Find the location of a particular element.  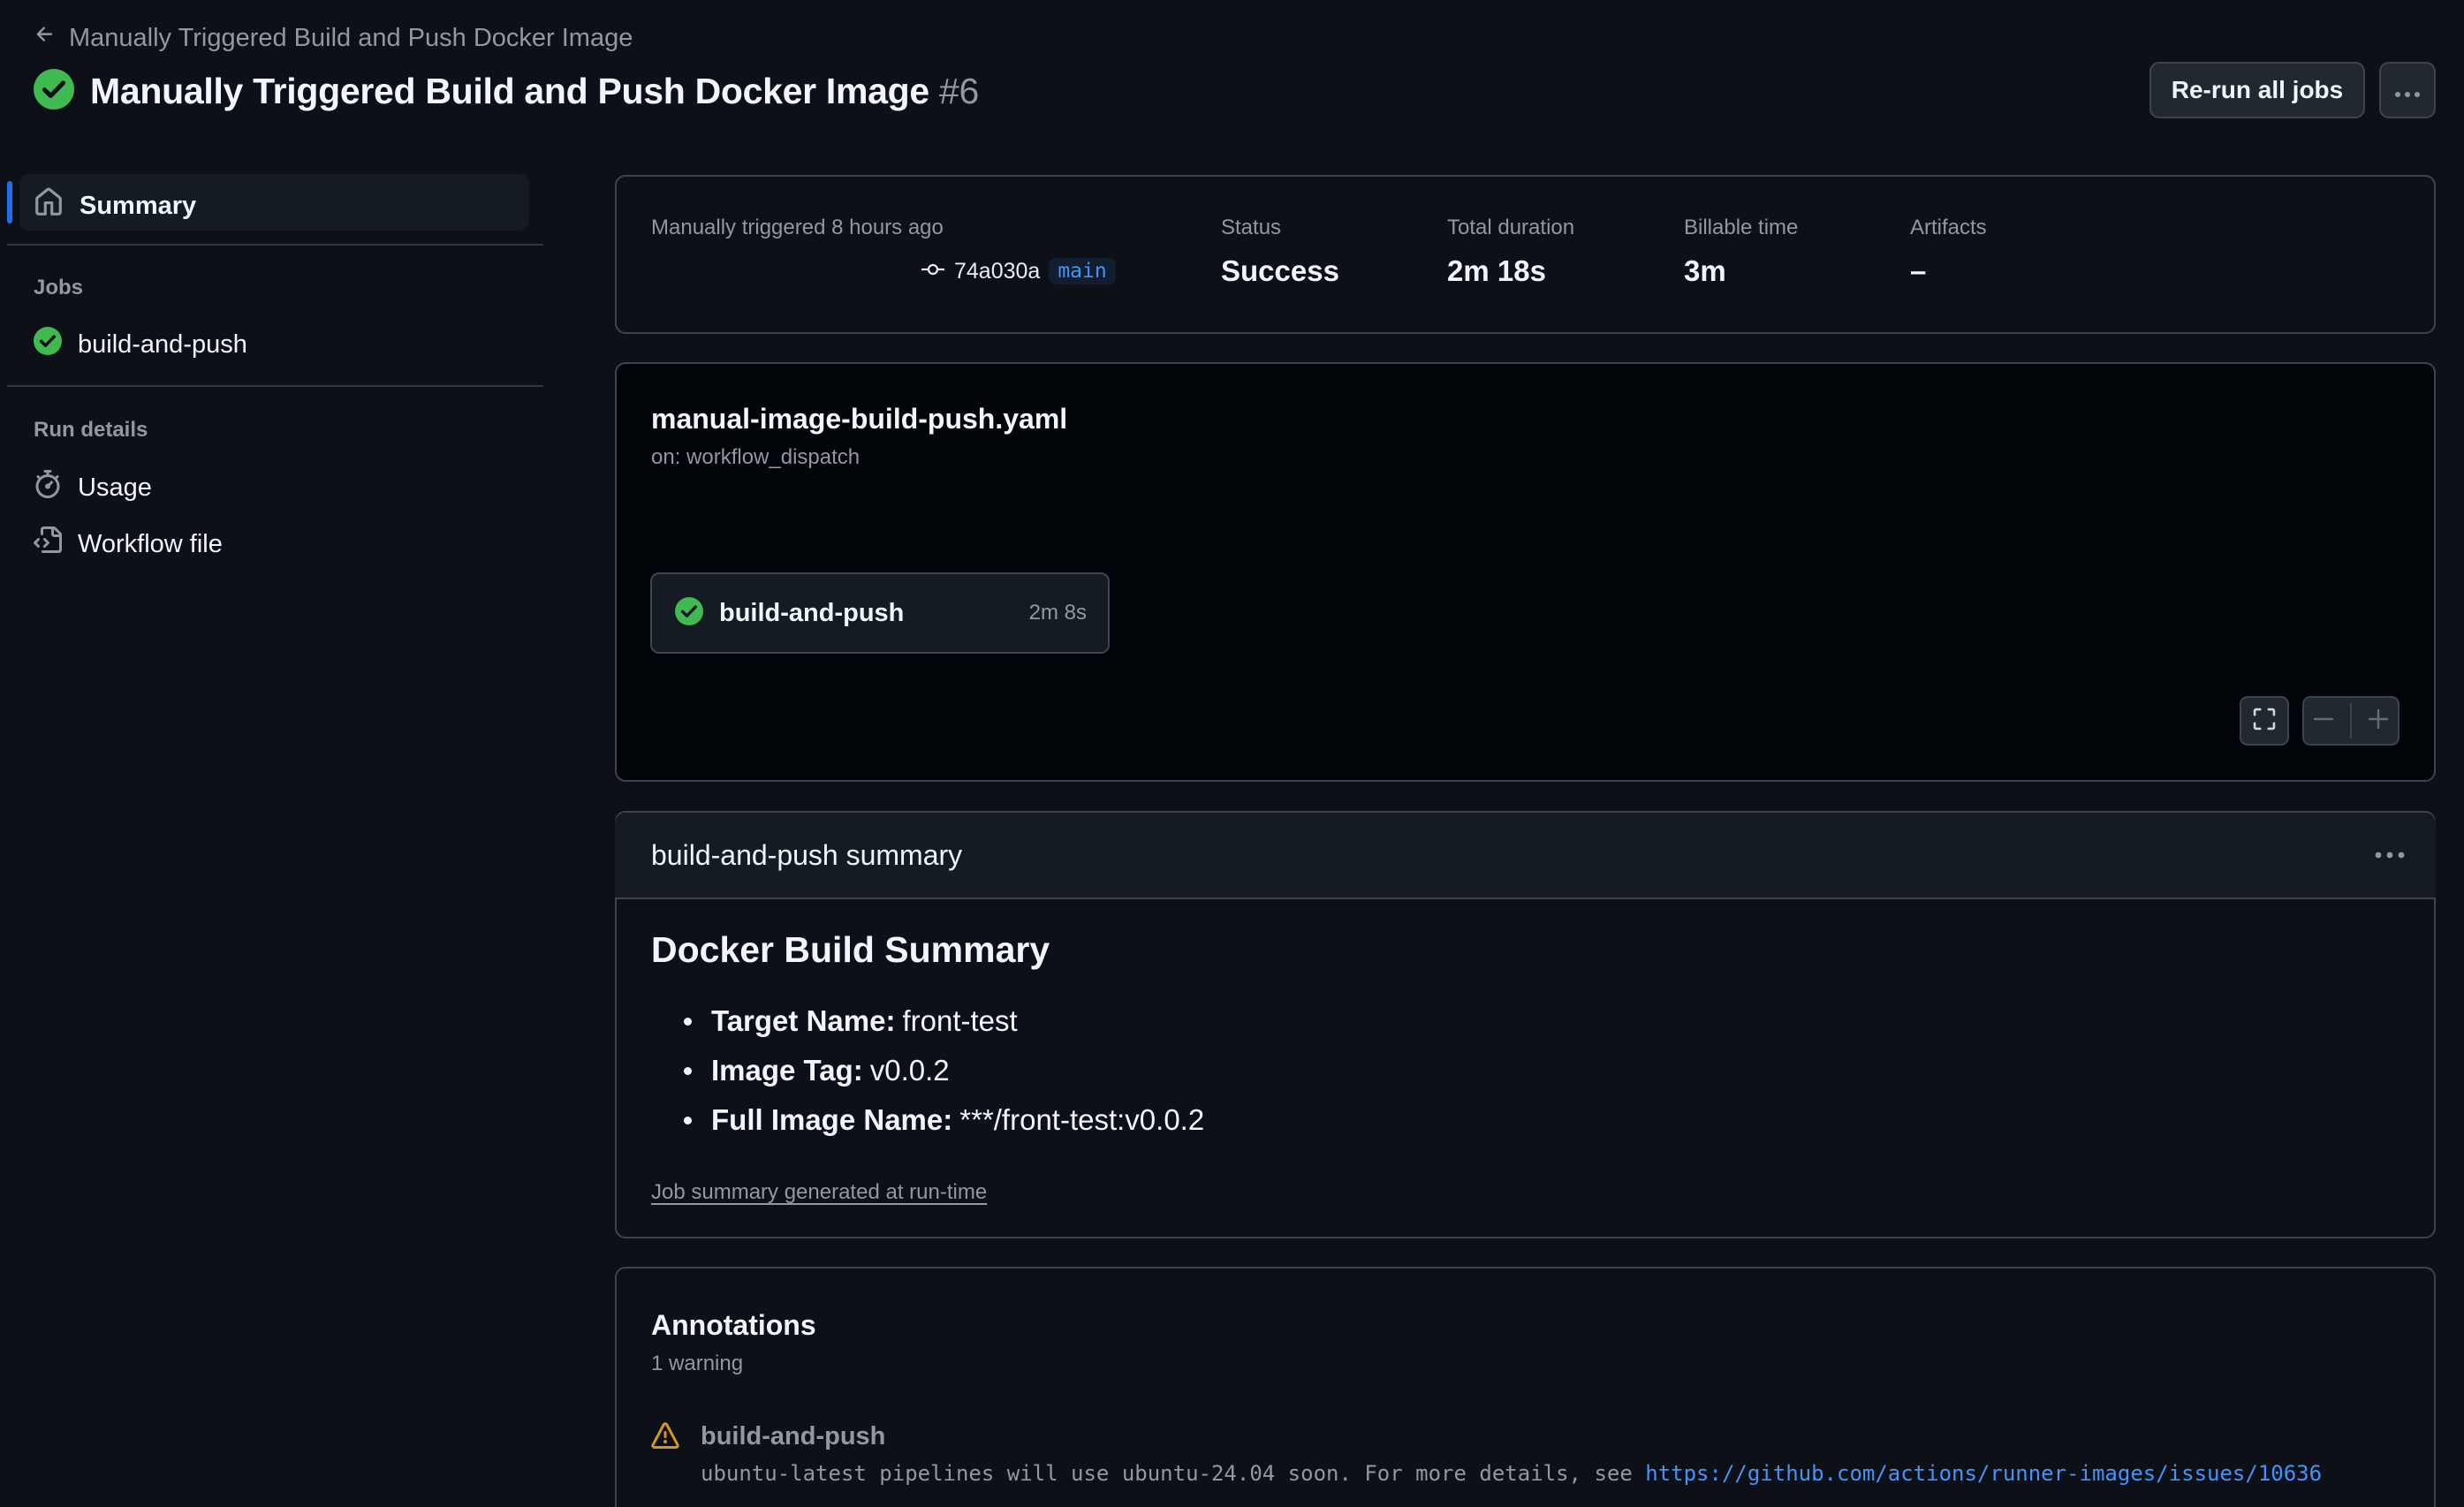

list-item: Full Image Name: ***/front-test:v0.0.2 is located at coordinates (939, 1120).